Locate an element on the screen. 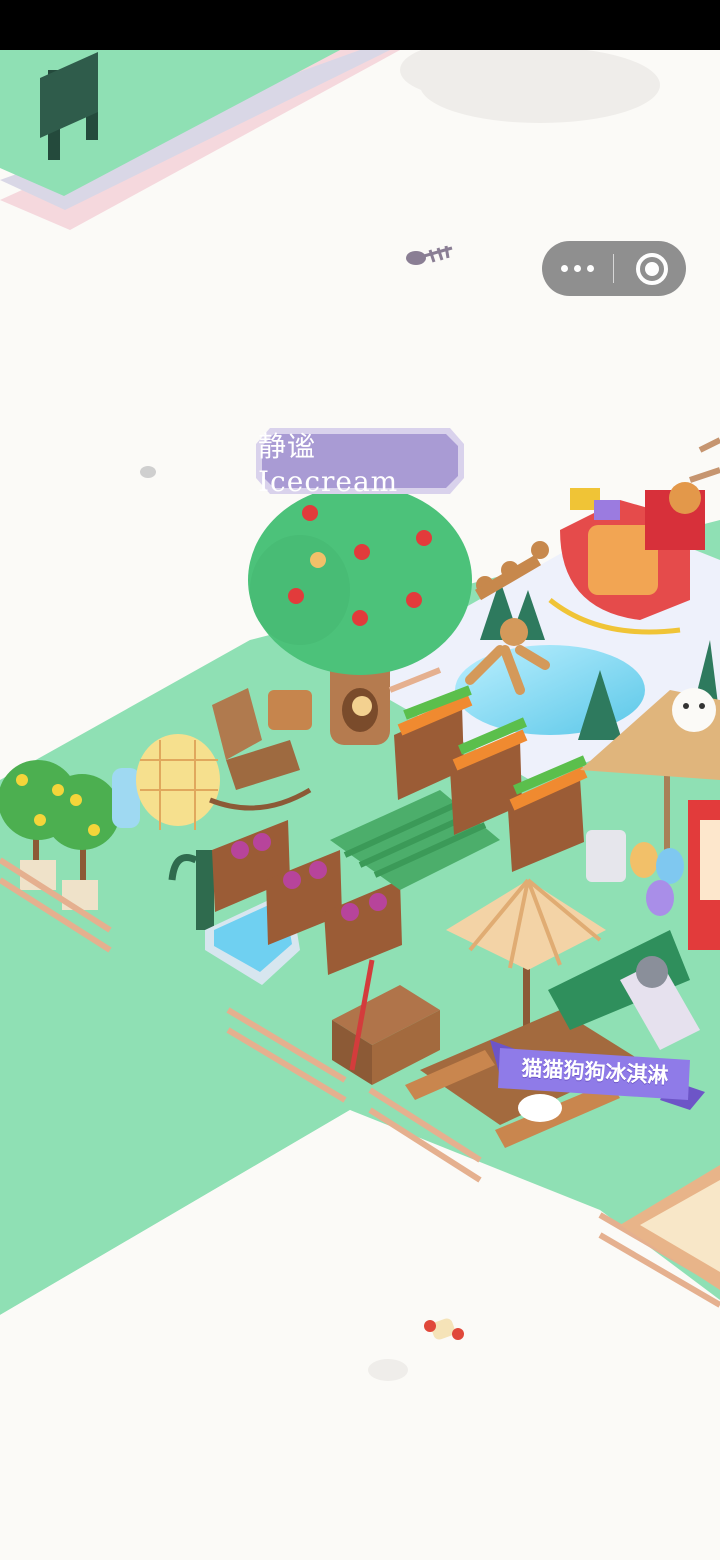 The height and width of the screenshot is (1560, 720). status-bar is located at coordinates (360, 25).